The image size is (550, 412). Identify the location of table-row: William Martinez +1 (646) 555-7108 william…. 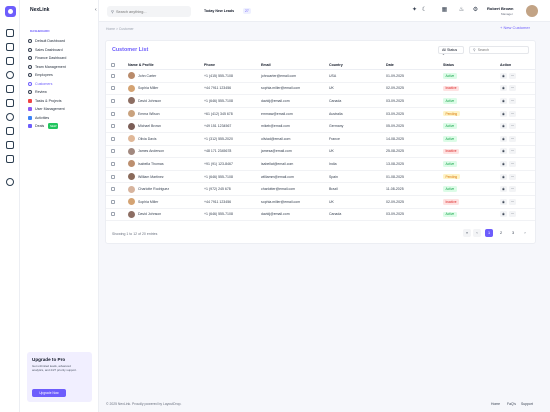
(320, 177).